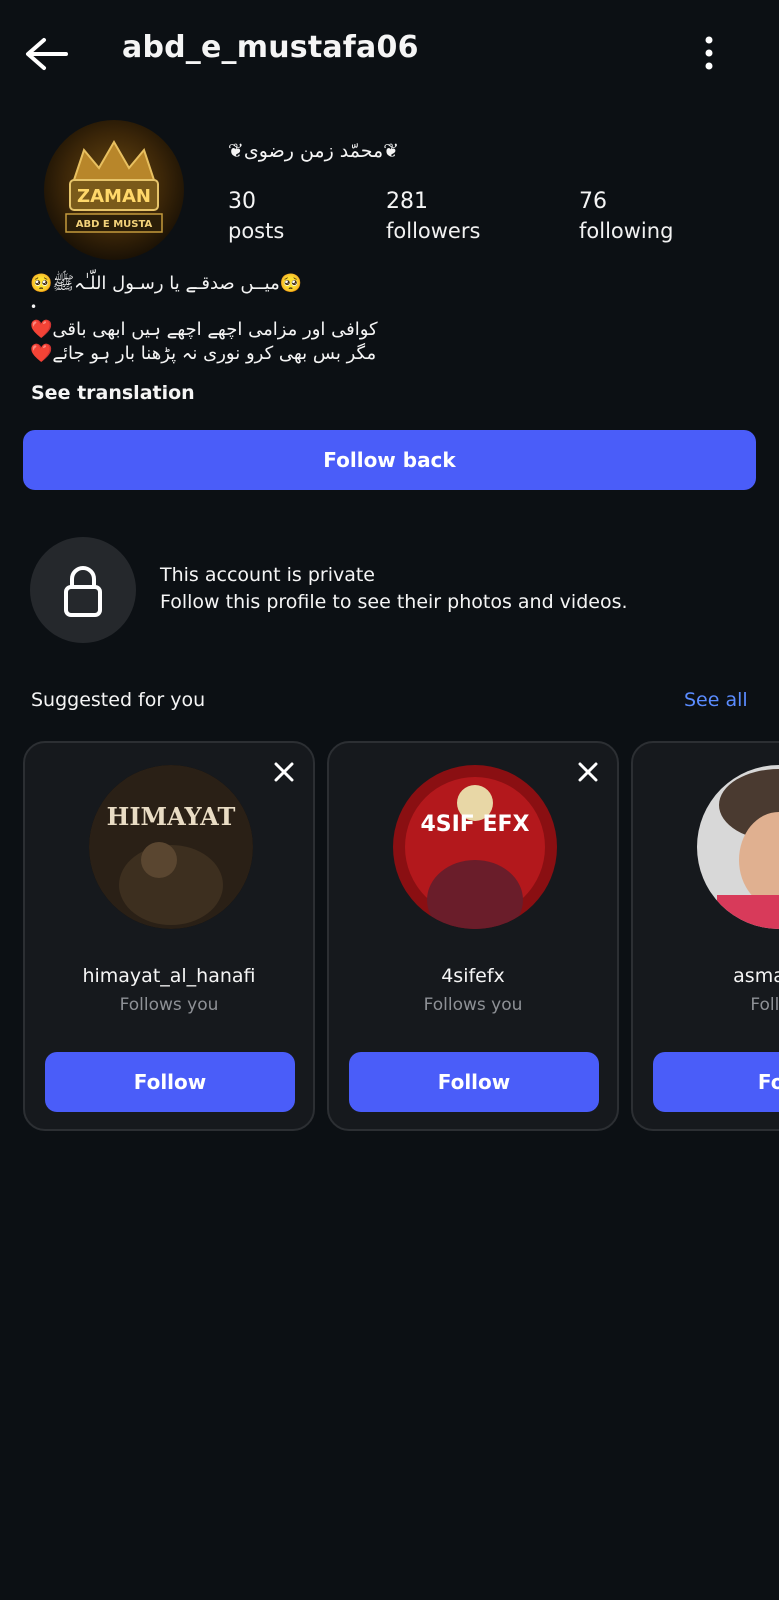 Image resolution: width=779 pixels, height=1600 pixels. What do you see at coordinates (716, 1082) in the screenshot?
I see `follow-button: Foll` at bounding box center [716, 1082].